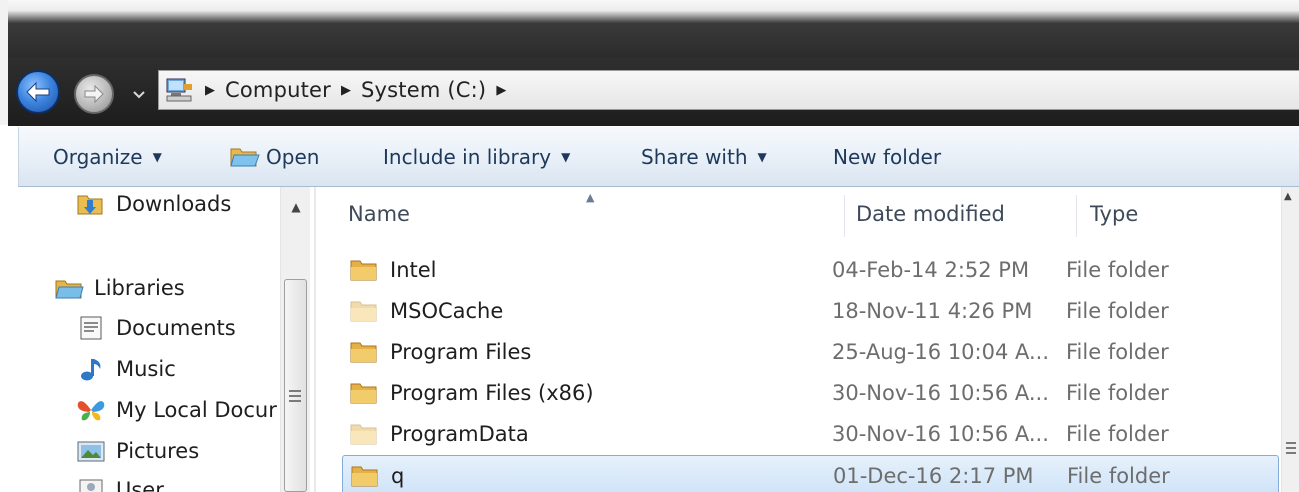 This screenshot has height=492, width=1299. Describe the element at coordinates (156, 328) in the screenshot. I see `nav-item-documents: Documents` at that location.